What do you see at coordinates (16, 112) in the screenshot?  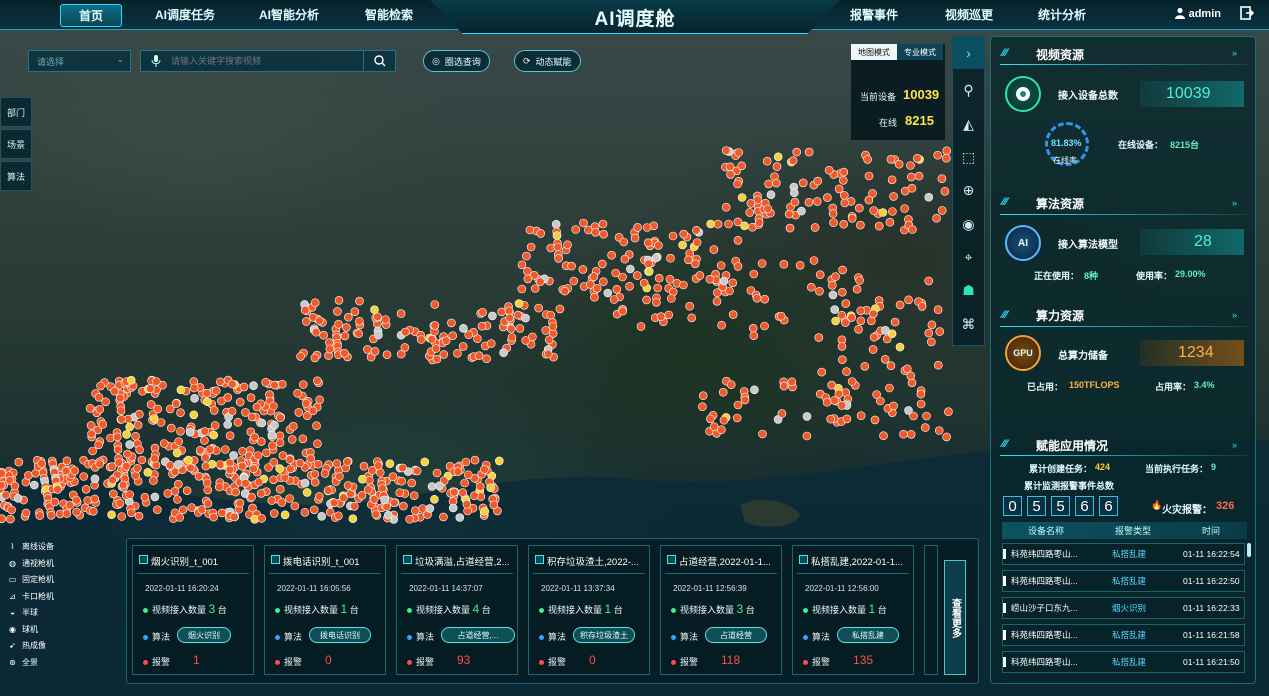 I see `left-nav-department: 部门` at bounding box center [16, 112].